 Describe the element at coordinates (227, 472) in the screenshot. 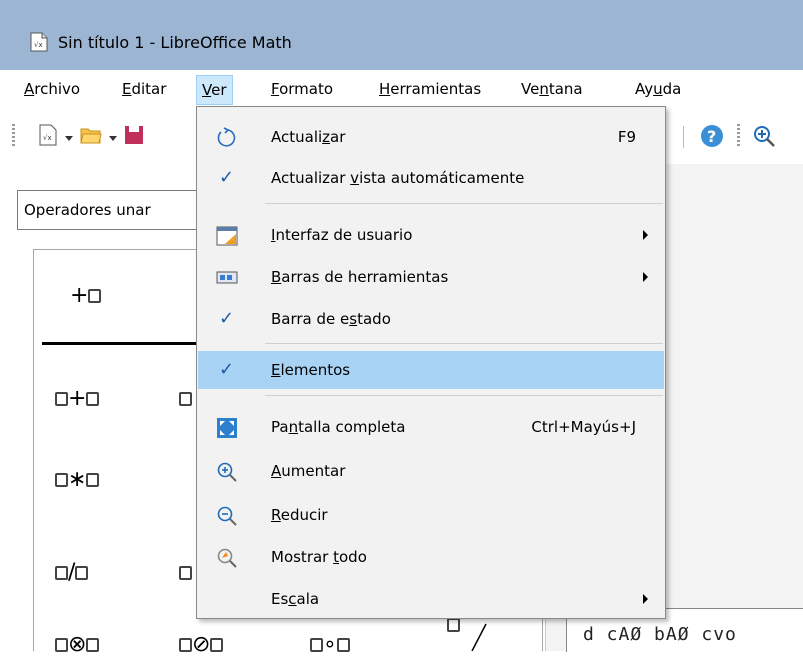

I see `zoom-in-icon` at that location.